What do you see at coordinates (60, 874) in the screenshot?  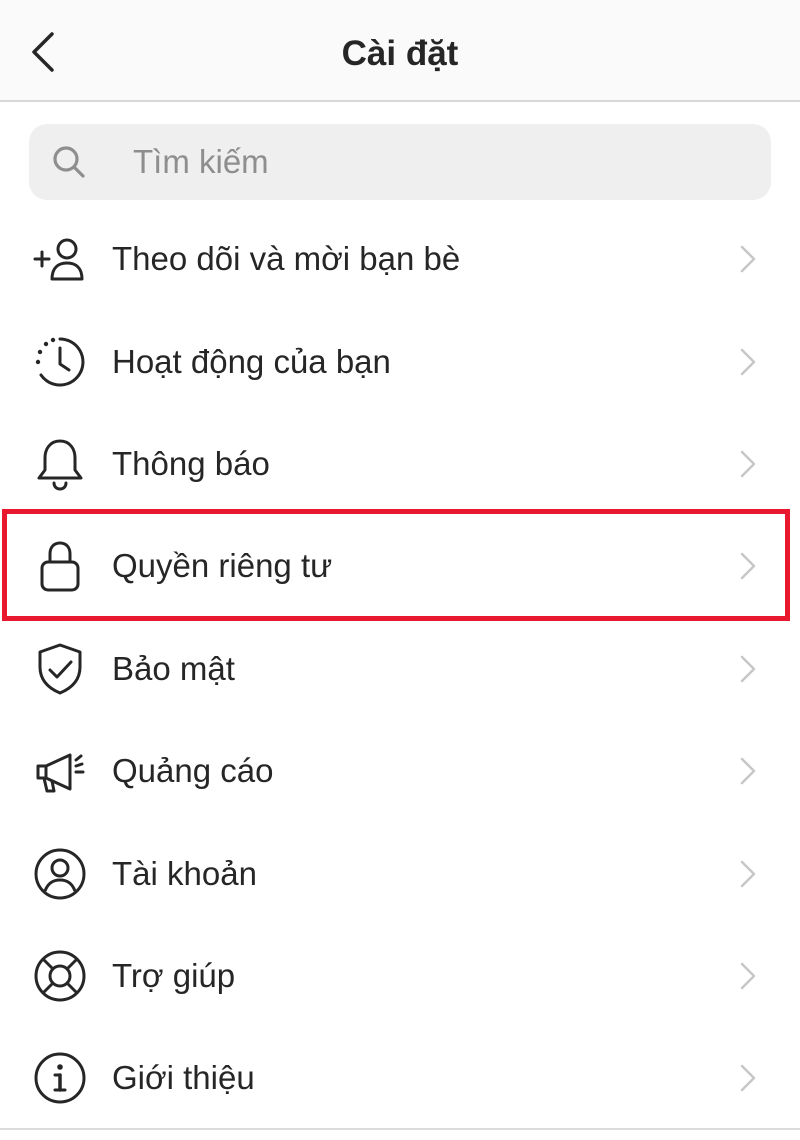 I see `account-circle-icon` at bounding box center [60, 874].